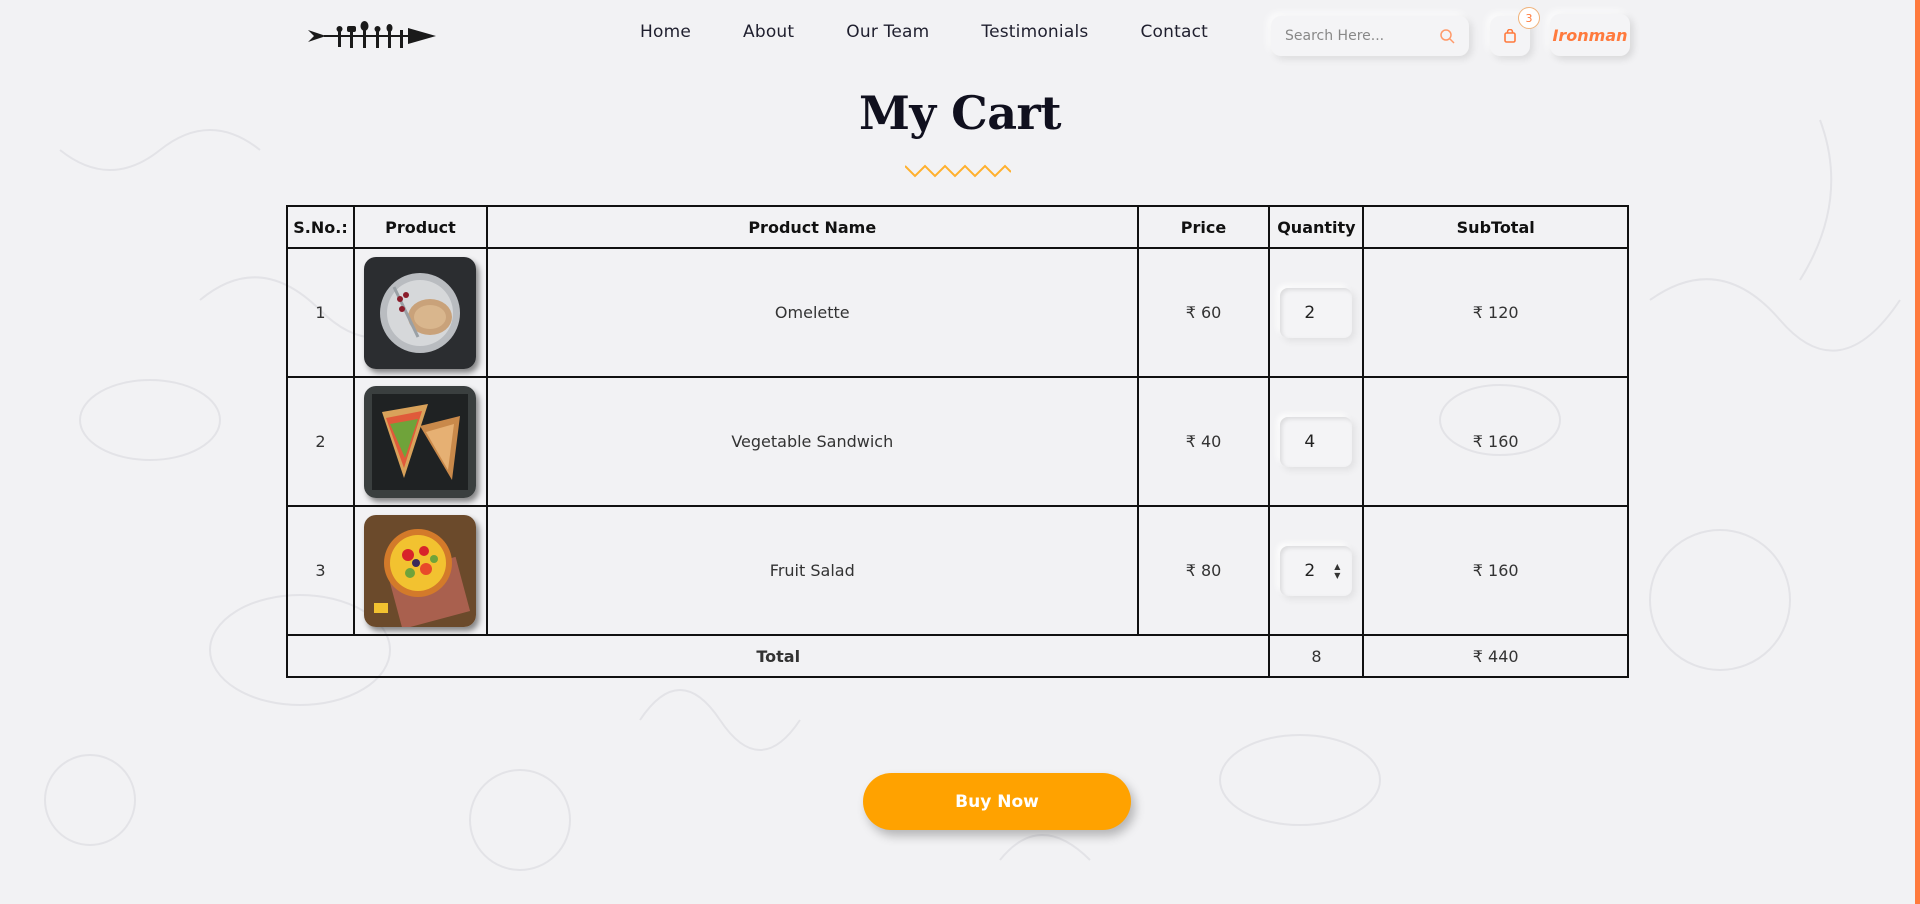 The image size is (1920, 904). What do you see at coordinates (1316, 227) in the screenshot?
I see `header-quantity: Quantity` at bounding box center [1316, 227].